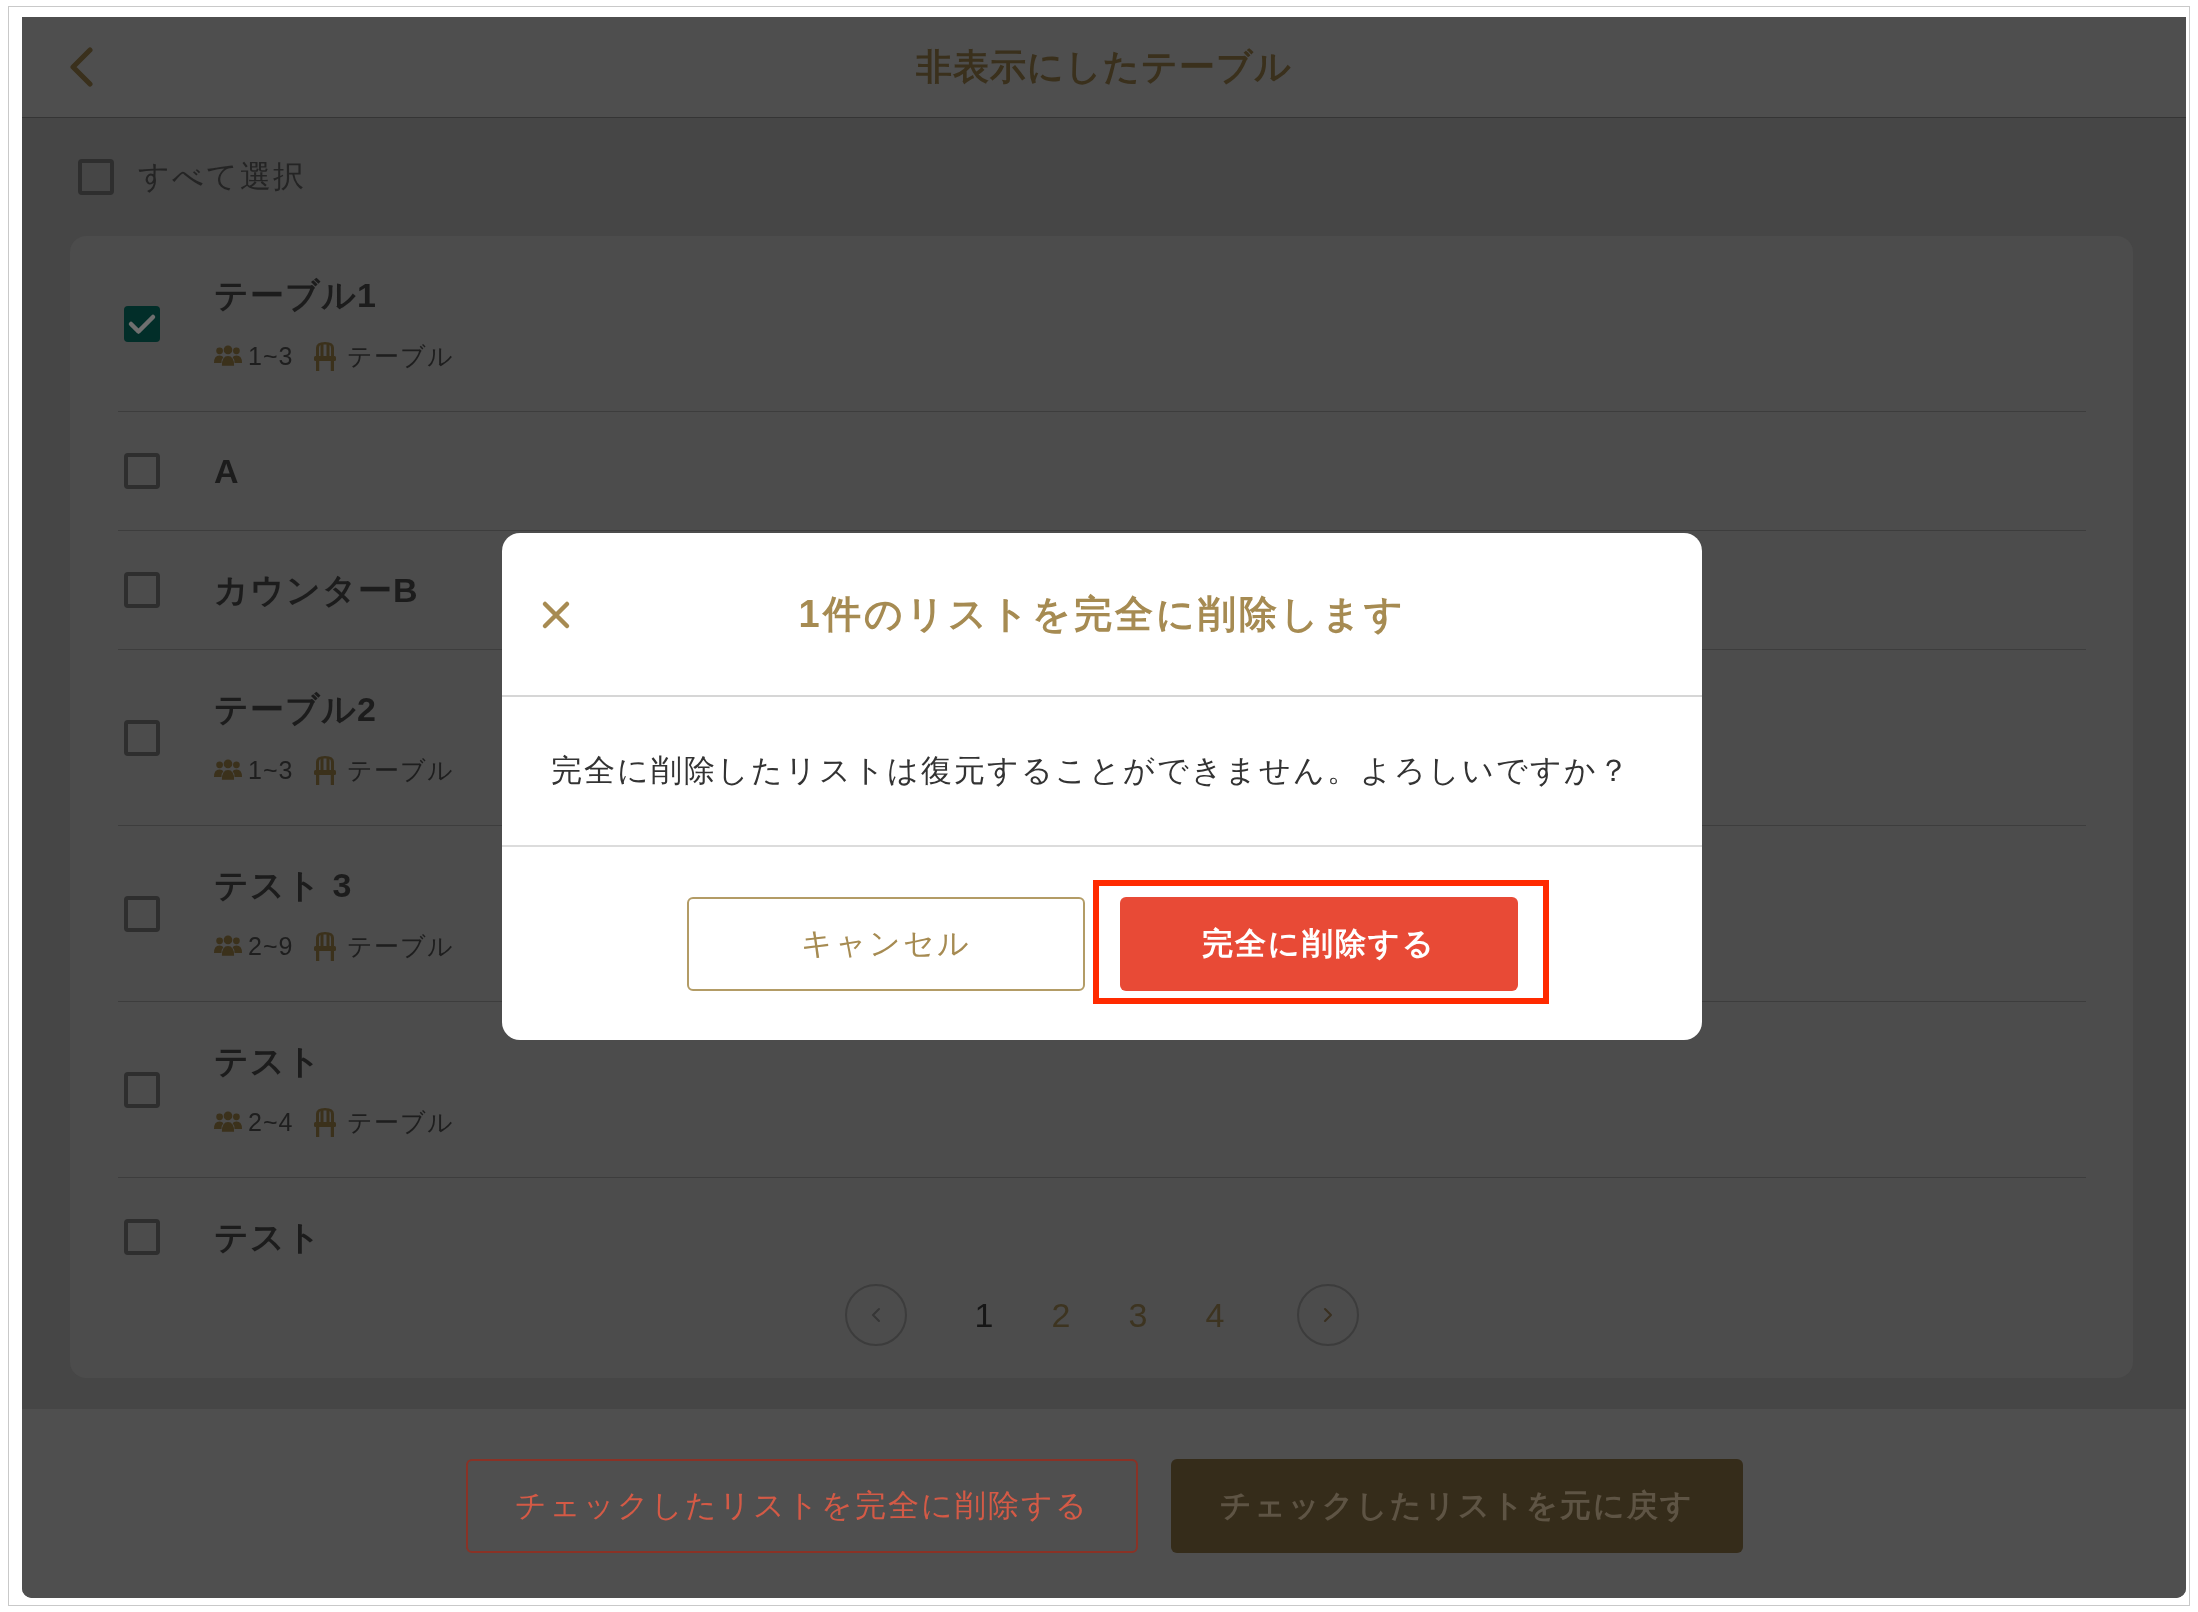 This screenshot has width=2198, height=1612. I want to click on close-icon, so click(556, 615).